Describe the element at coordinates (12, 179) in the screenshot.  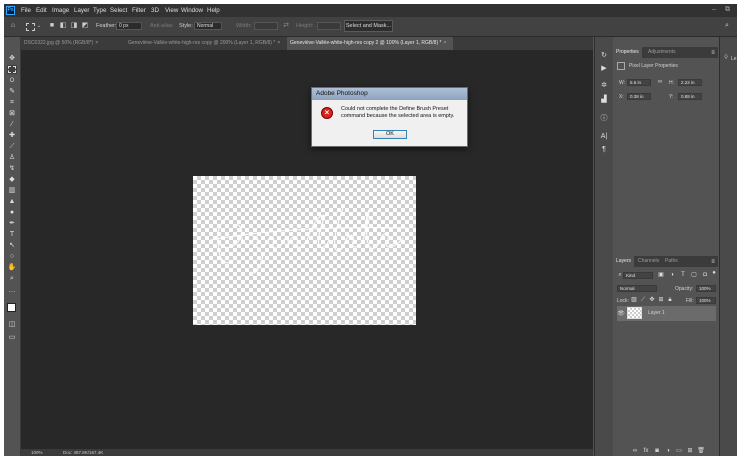
I see `eraser-tool-icon: ◆` at that location.